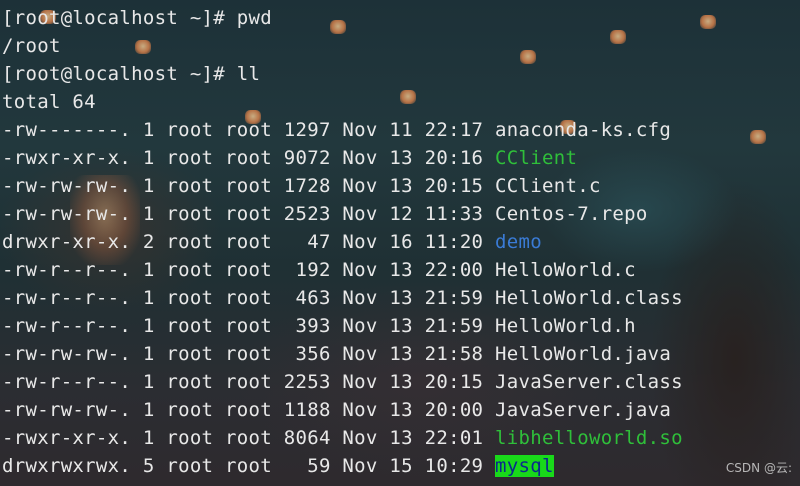  Describe the element at coordinates (49, 102) in the screenshot. I see `line-text: total 64` at that location.